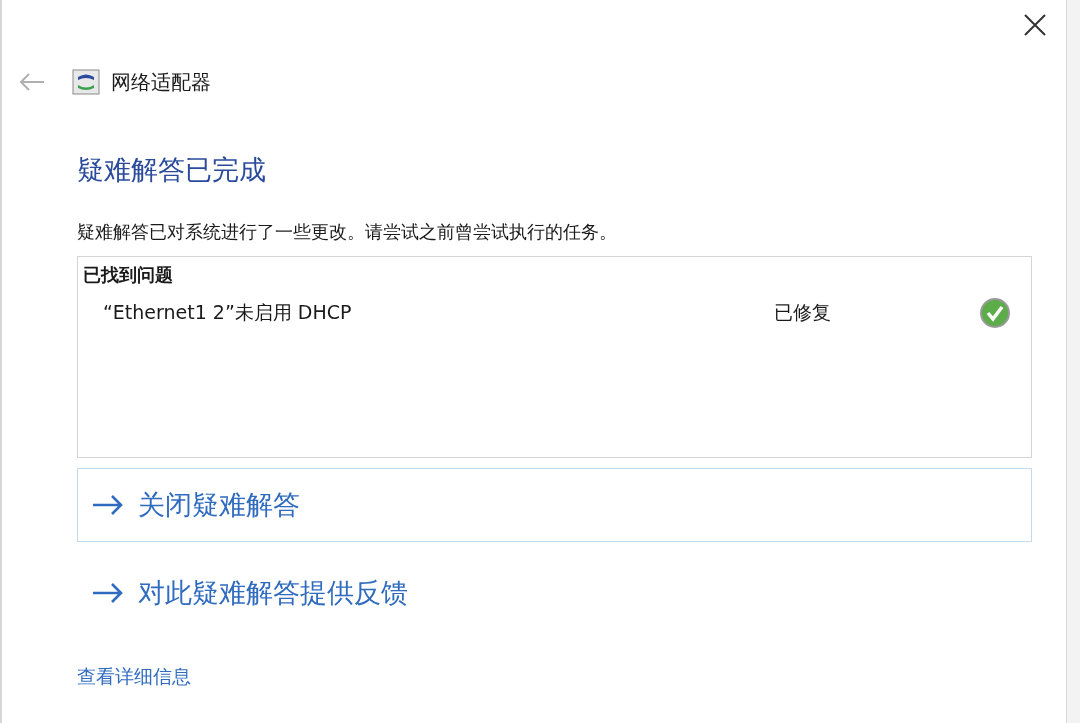 Image resolution: width=1080 pixels, height=723 pixels. I want to click on command-link: 对此疑难解答提供反馈, so click(554, 593).